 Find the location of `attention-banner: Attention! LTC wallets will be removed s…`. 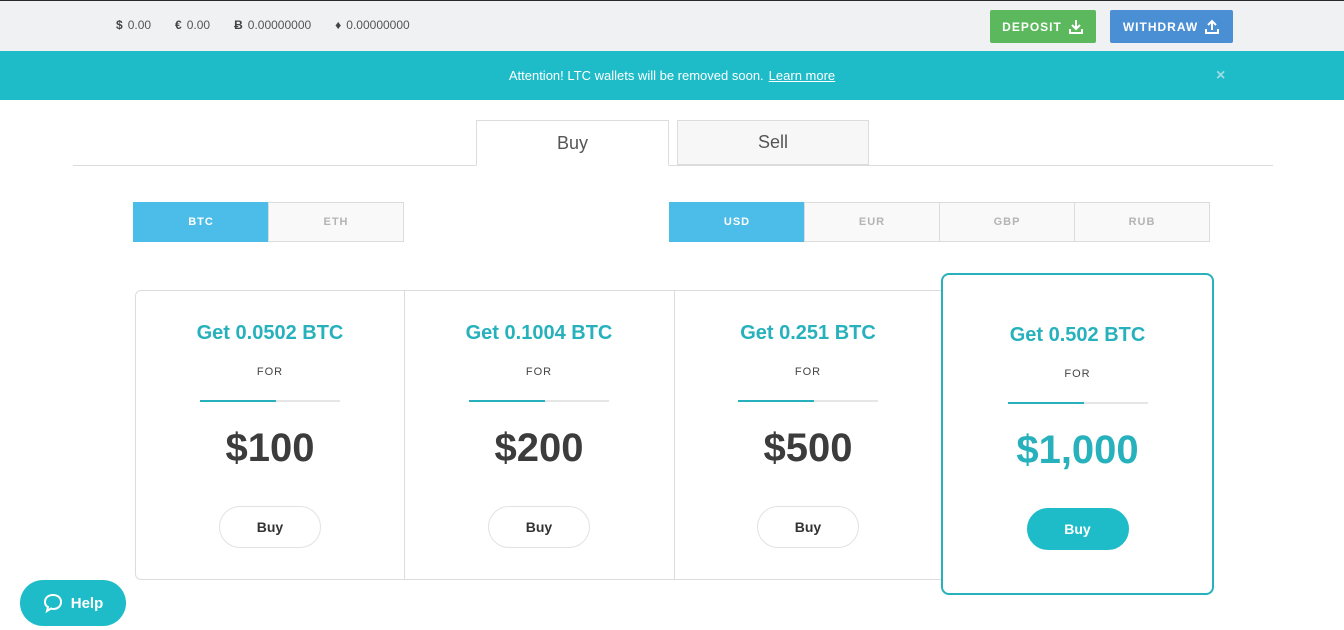

attention-banner: Attention! LTC wallets will be removed s… is located at coordinates (672, 75).